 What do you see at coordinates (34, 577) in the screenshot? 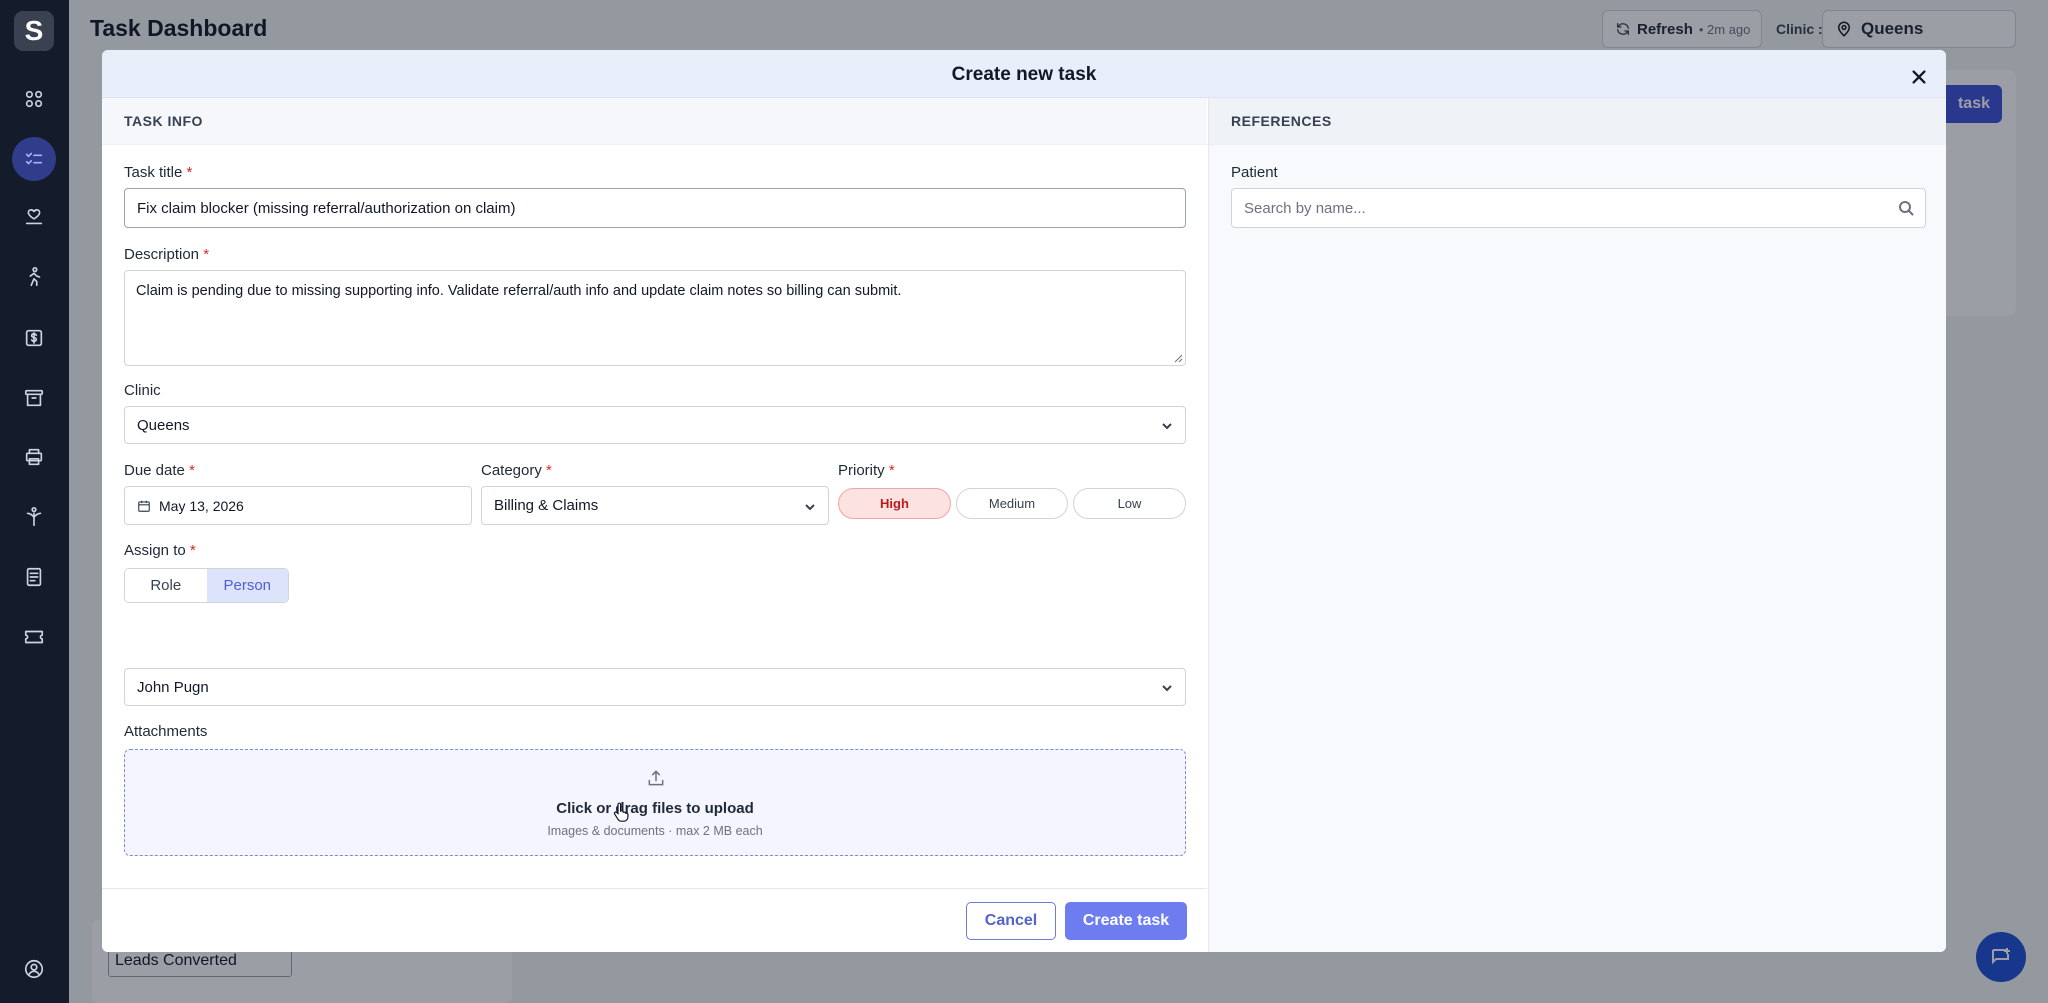
I see `document-icon` at bounding box center [34, 577].